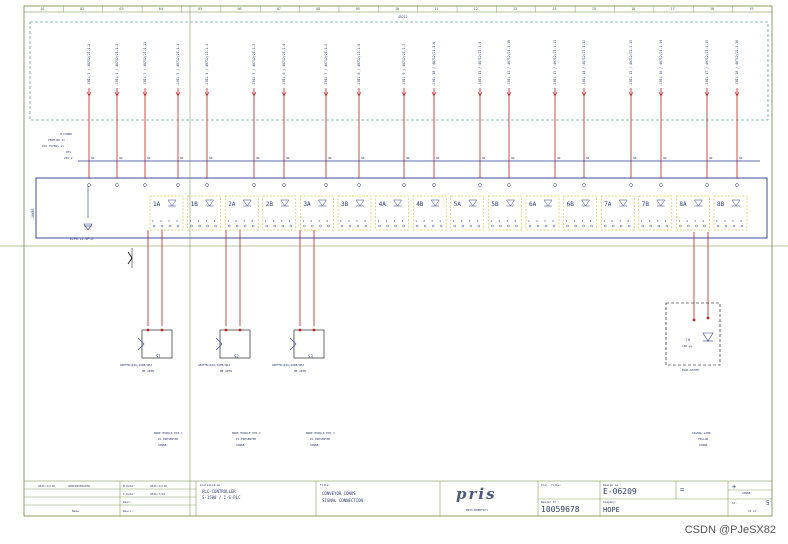 Image resolution: width=788 pixels, height=544 pixels. Describe the element at coordinates (476, 9) in the screenshot. I see `column-label: 12` at that location.